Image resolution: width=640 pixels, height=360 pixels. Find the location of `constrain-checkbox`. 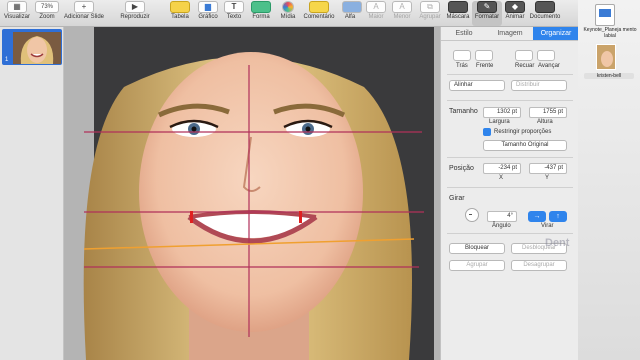

constrain-checkbox is located at coordinates (487, 132).